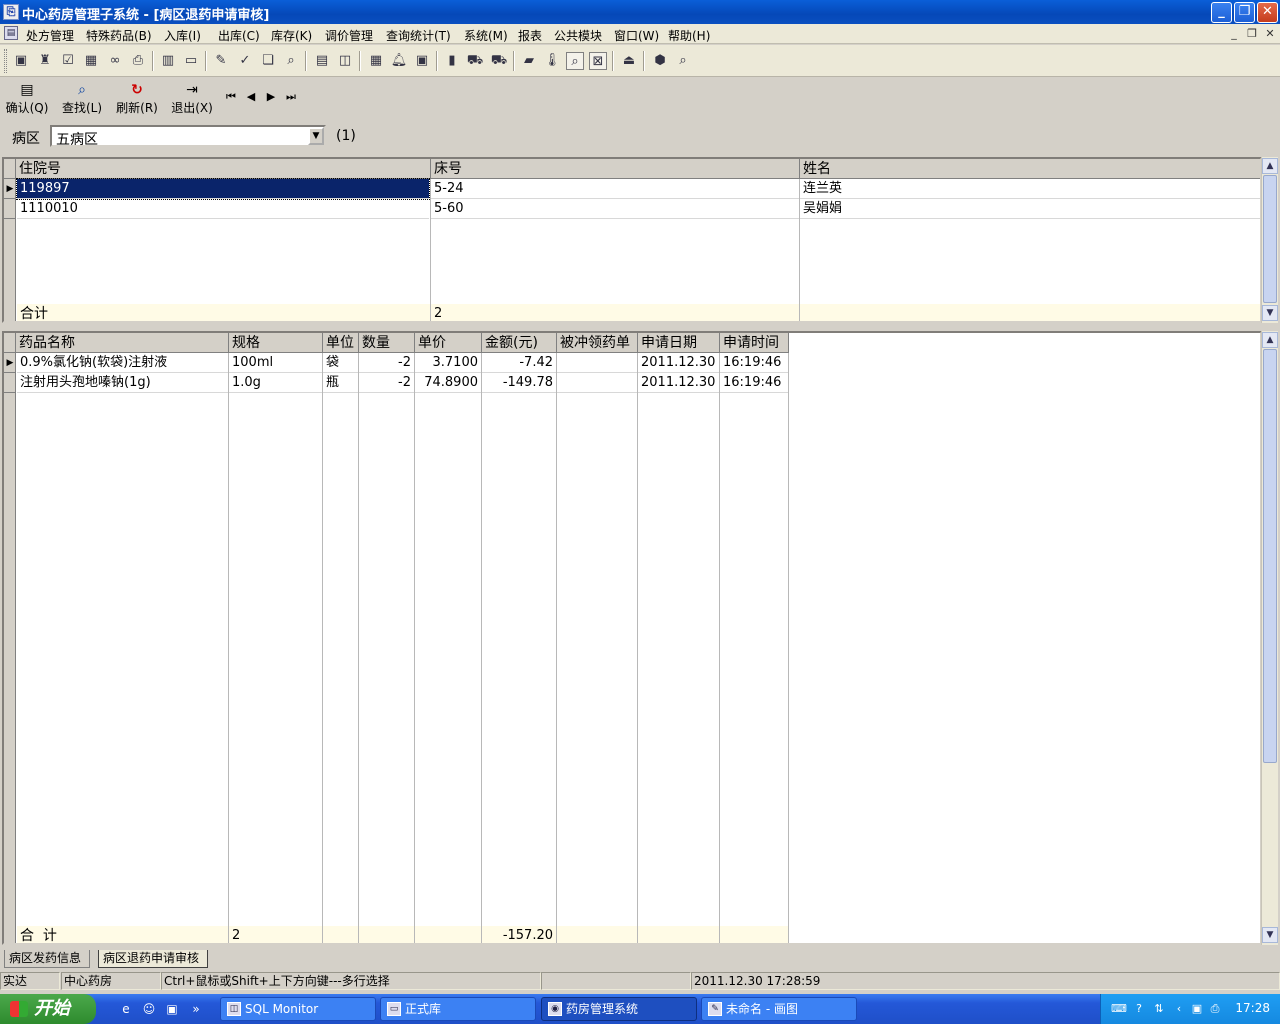 The height and width of the screenshot is (1024, 1280). I want to click on table-cell-quantity: -2, so click(386, 363).